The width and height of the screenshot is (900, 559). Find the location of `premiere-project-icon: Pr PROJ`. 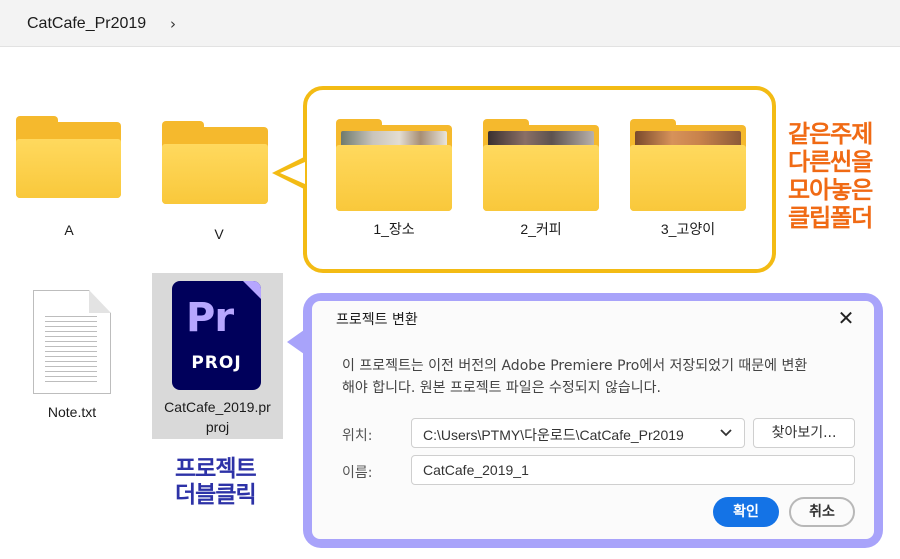

premiere-project-icon: Pr PROJ is located at coordinates (216, 335).